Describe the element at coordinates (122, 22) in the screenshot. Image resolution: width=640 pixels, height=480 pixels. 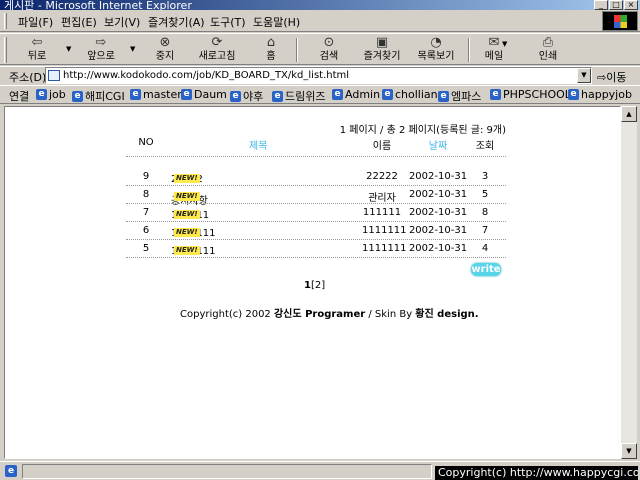
I see `menu-view: 보기(V)` at that location.